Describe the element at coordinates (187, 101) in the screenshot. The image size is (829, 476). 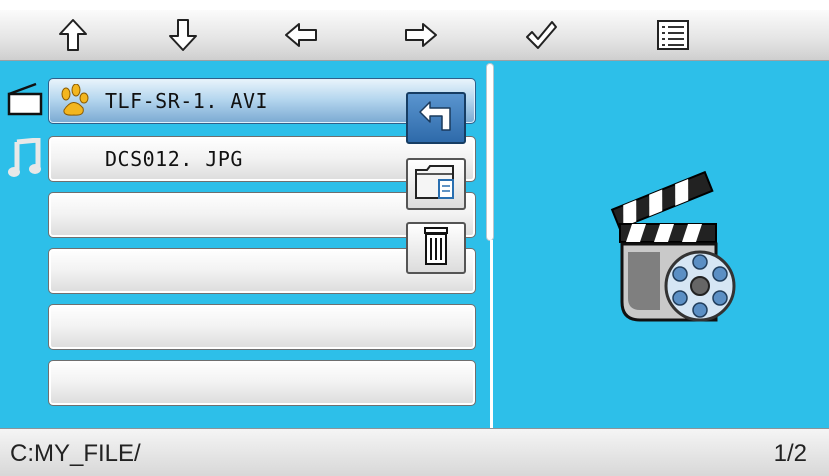
I see `file-name: TLF-SR-1. AVI` at that location.